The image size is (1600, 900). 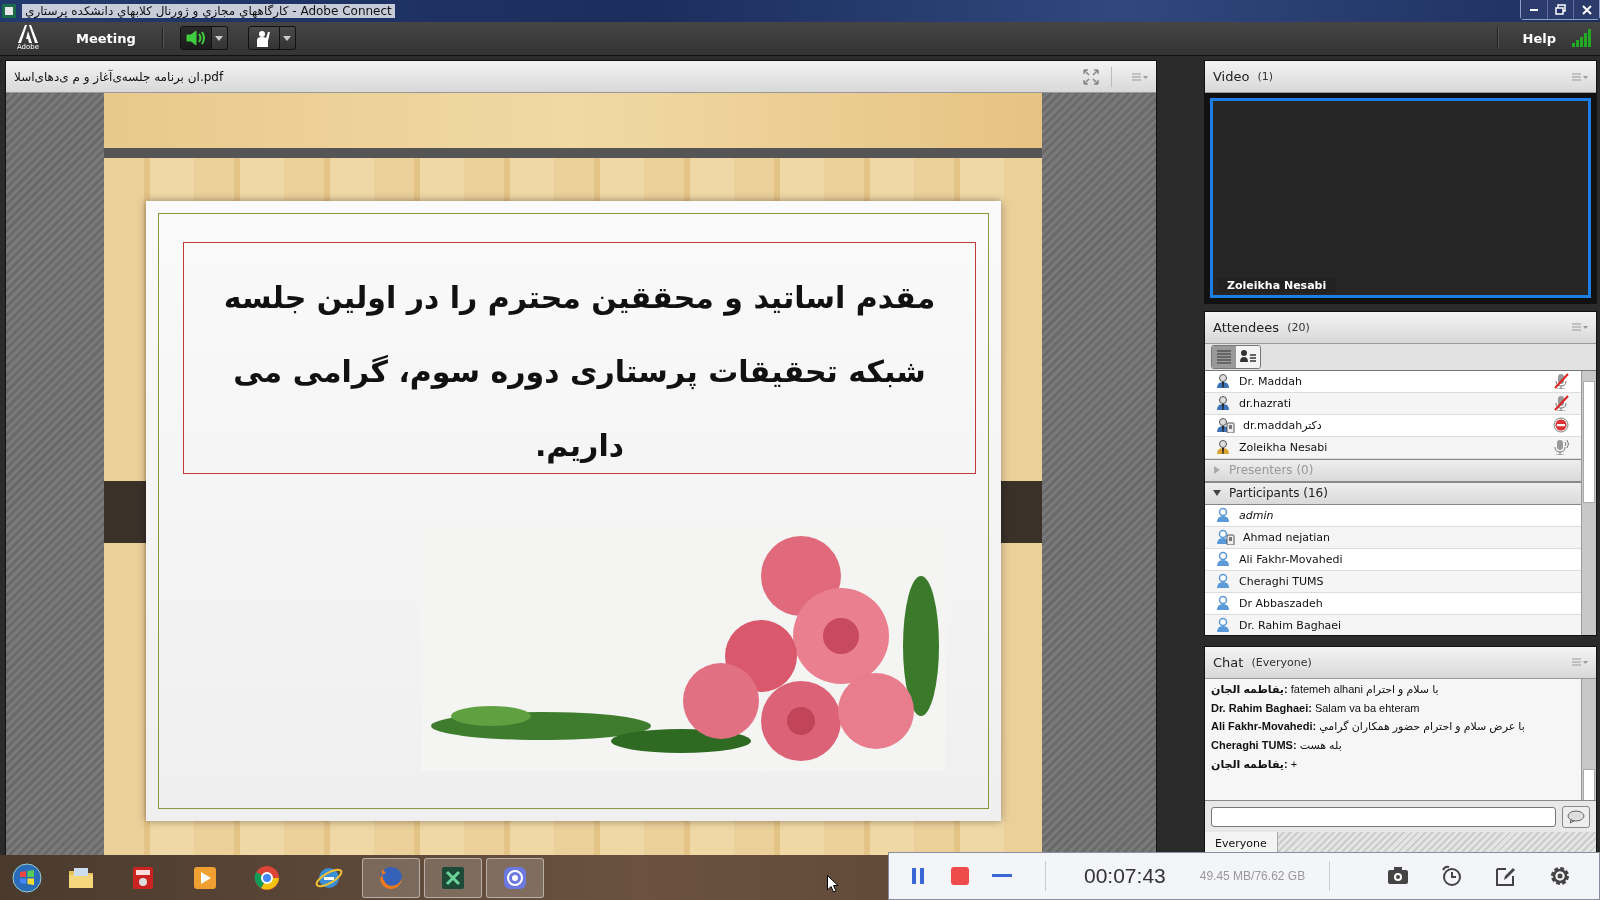 I want to click on blocked-icon, so click(x=1561, y=425).